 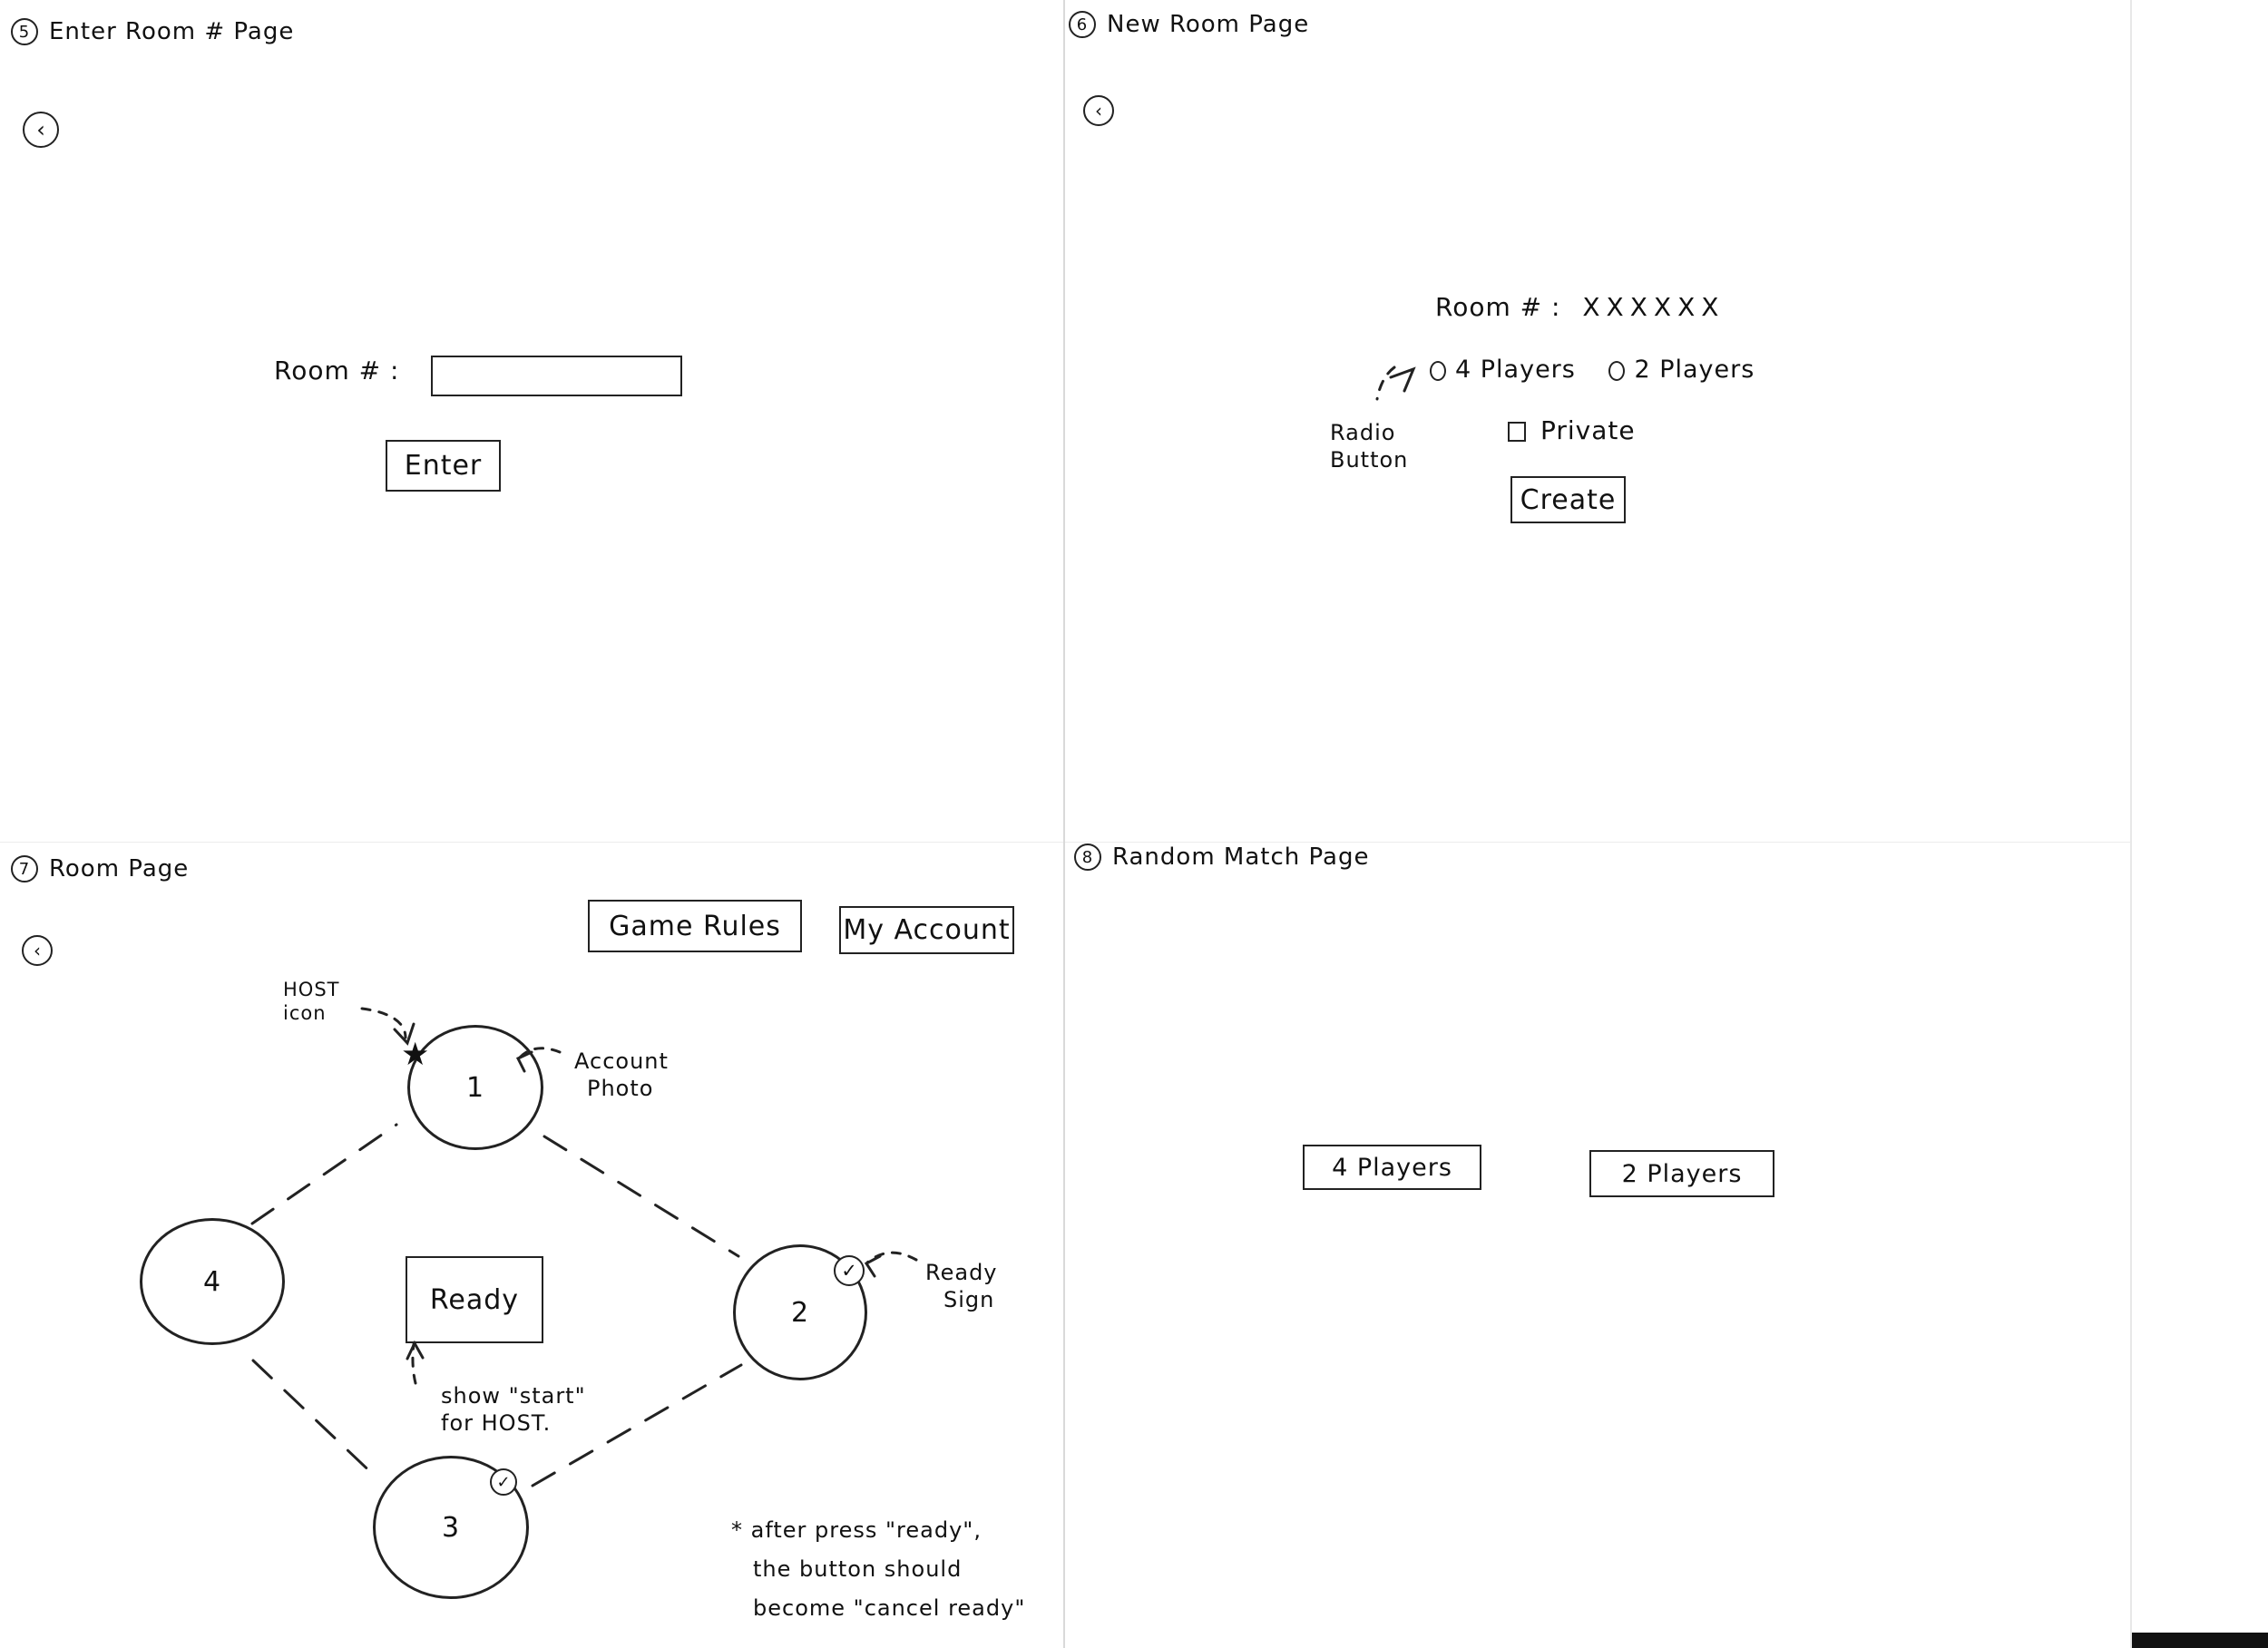 What do you see at coordinates (1386, 383) in the screenshot?
I see `radio-button-pointer` at bounding box center [1386, 383].